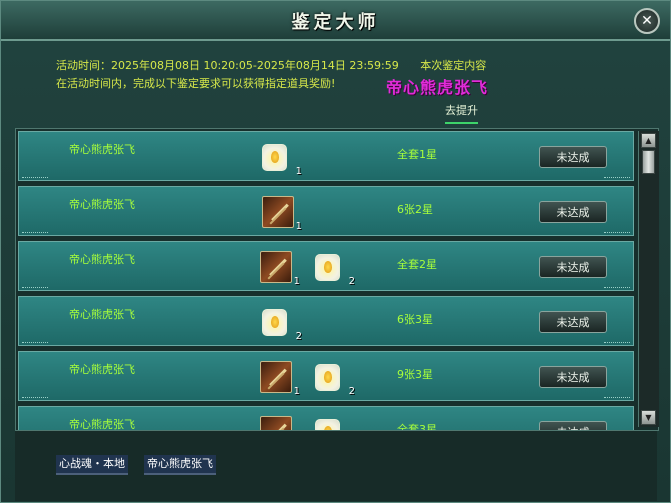 This screenshot has width=671, height=503. I want to click on scroll-up-button: ▲, so click(648, 140).